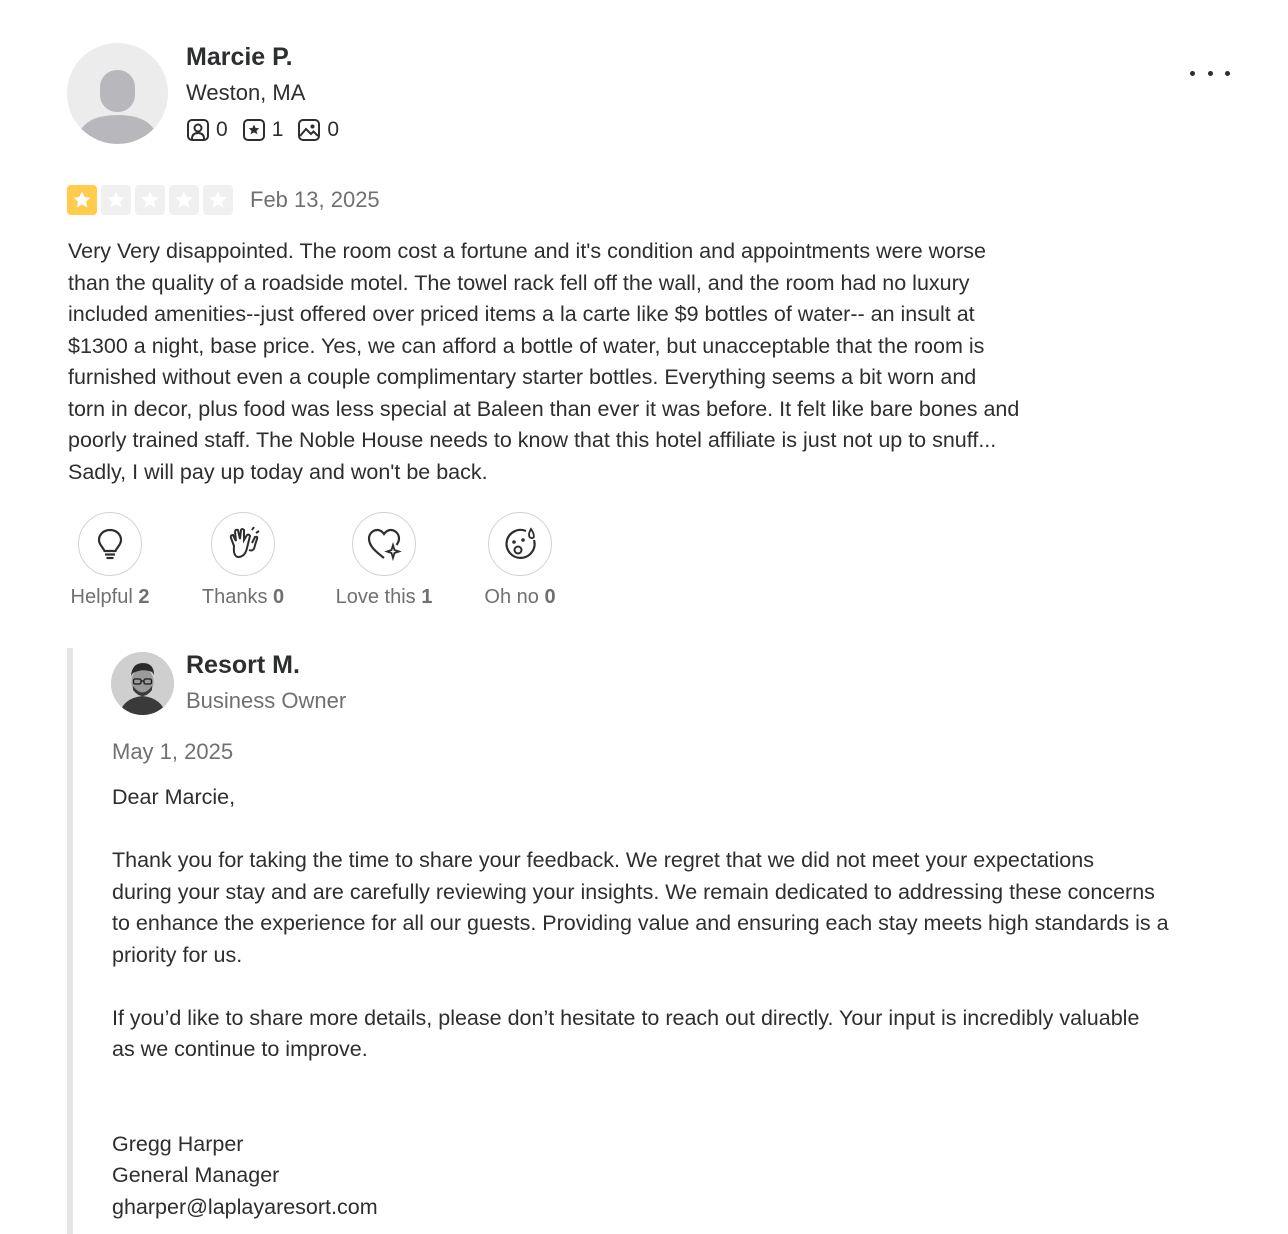  I want to click on surprised-face-icon, so click(520, 543).